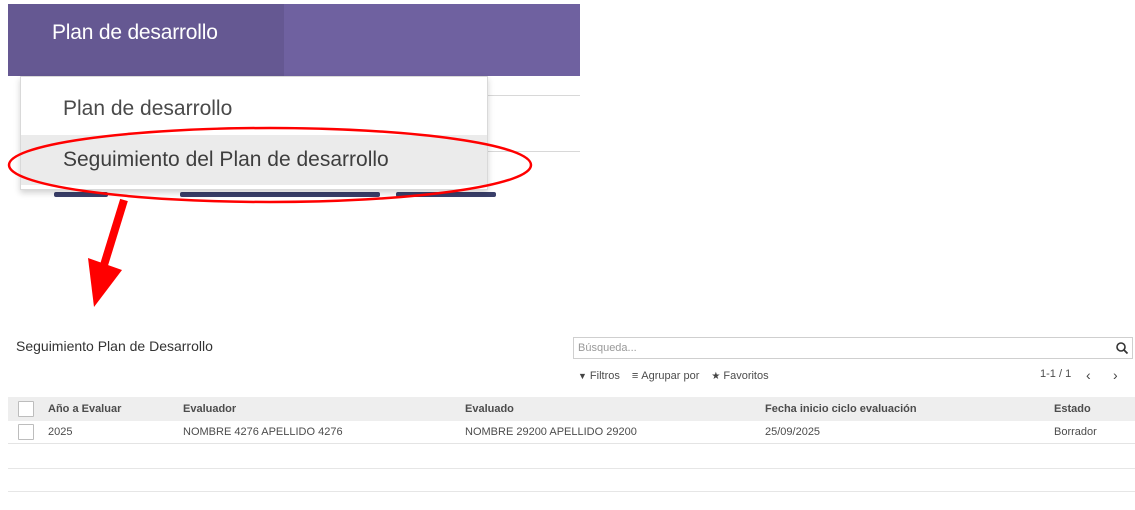  I want to click on page-title: Seguimiento Plan de Desarrollo, so click(114, 346).